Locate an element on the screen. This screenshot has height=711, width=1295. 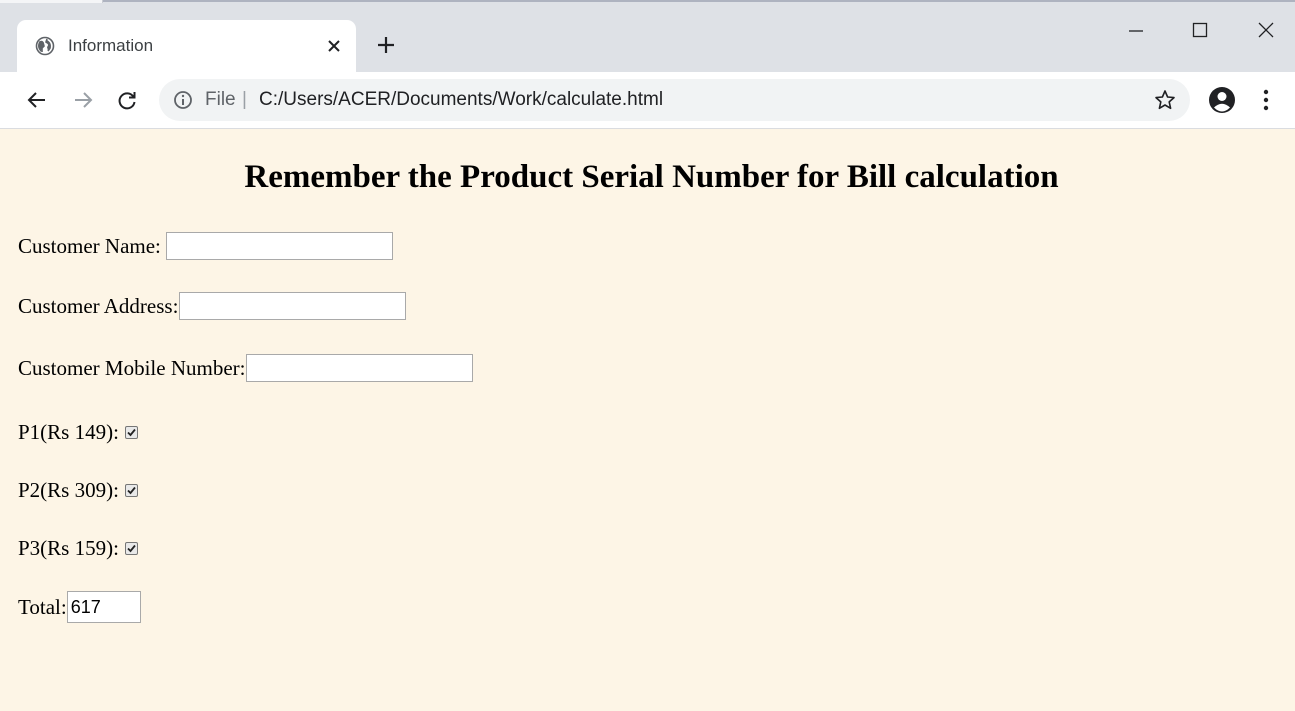
minimize-icon is located at coordinates (1136, 30).